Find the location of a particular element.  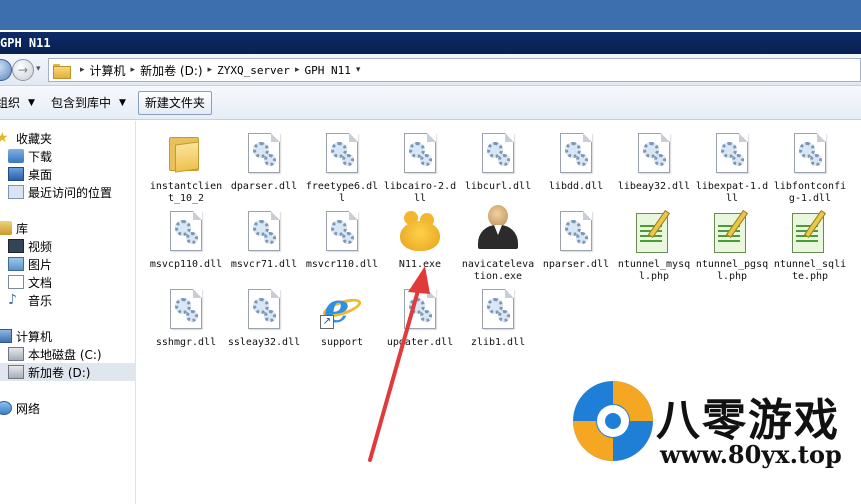

user-icon is located at coordinates (498, 227).